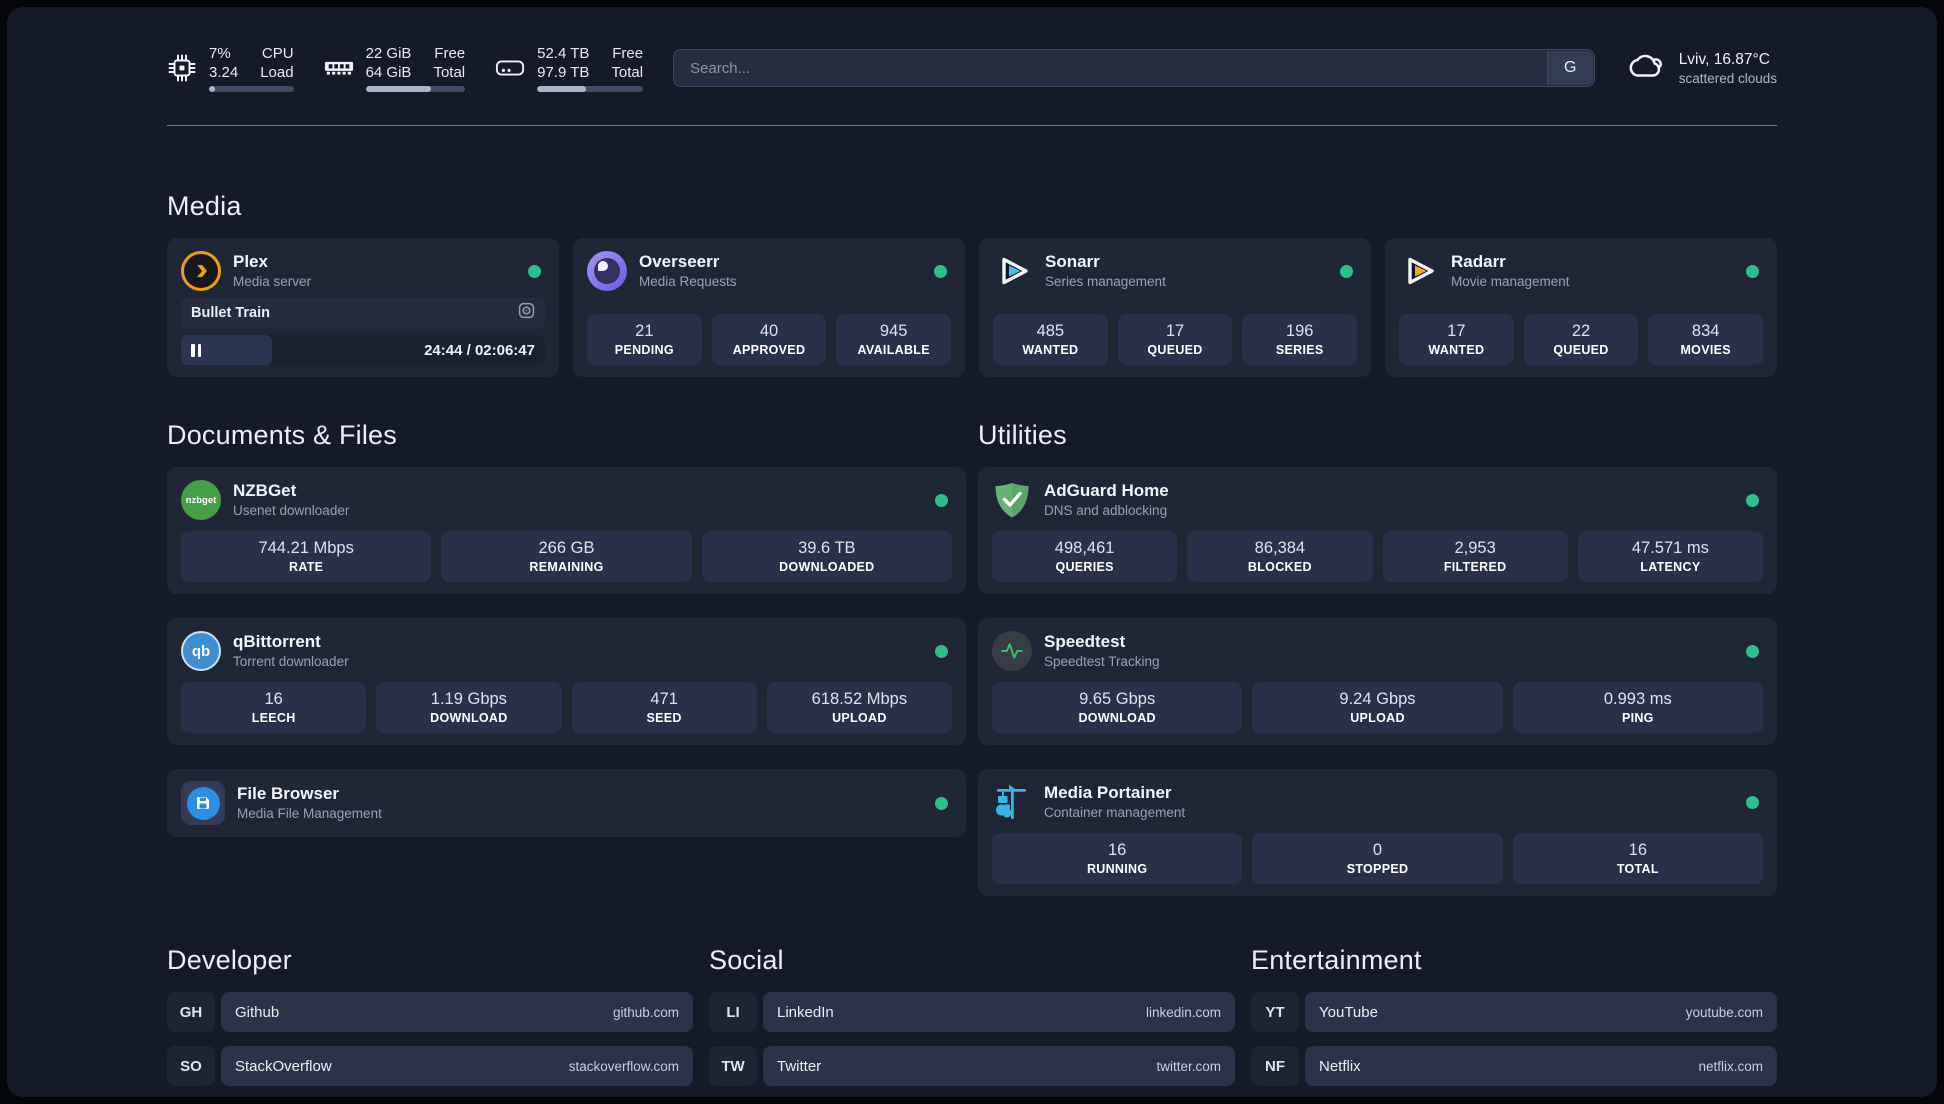 This screenshot has height=1104, width=1944. I want to click on bookmark-tag: TW, so click(733, 1066).